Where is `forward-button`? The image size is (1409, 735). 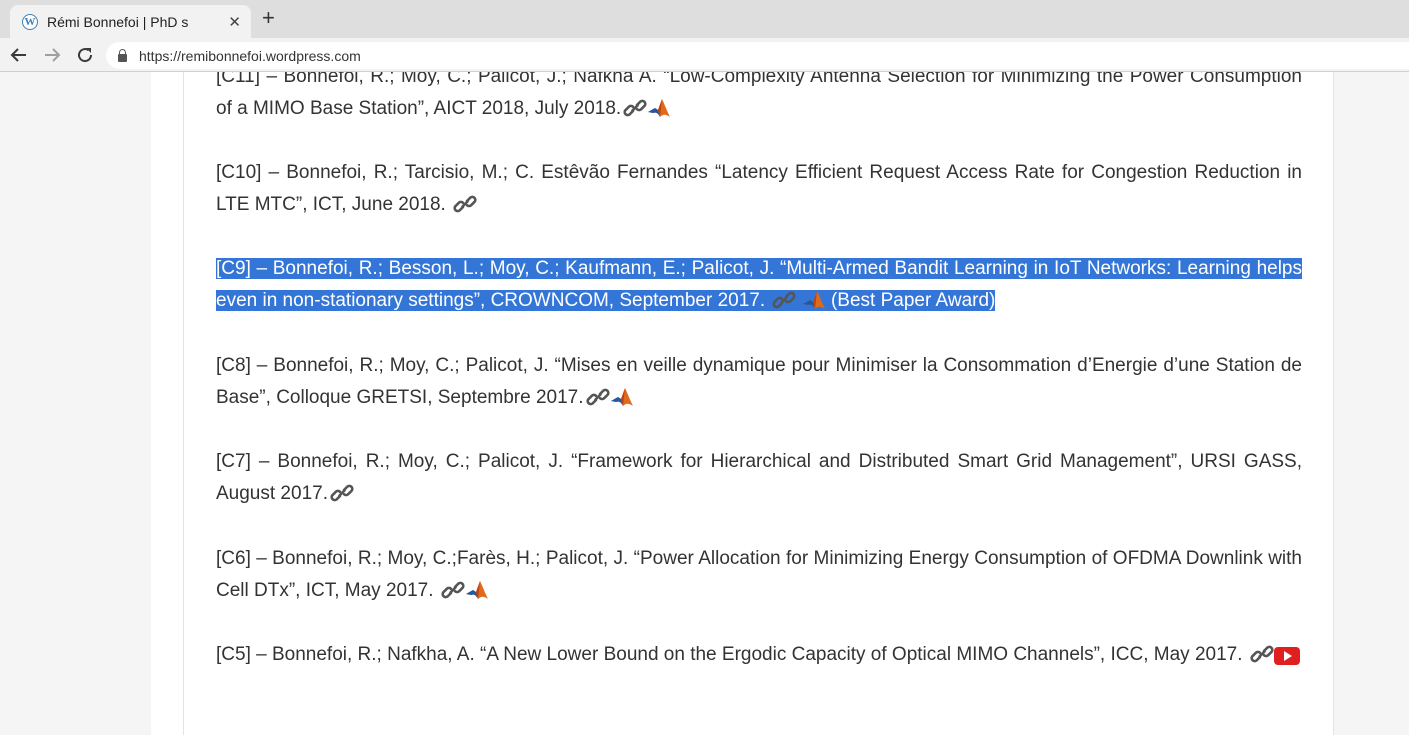
forward-button is located at coordinates (52, 55).